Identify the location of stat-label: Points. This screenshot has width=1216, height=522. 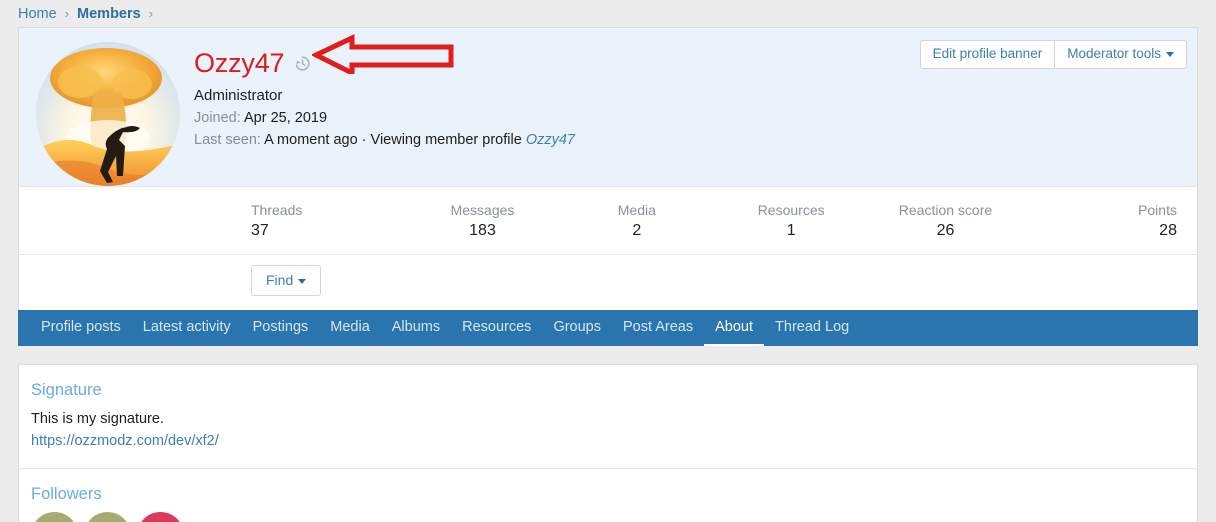
(1157, 210).